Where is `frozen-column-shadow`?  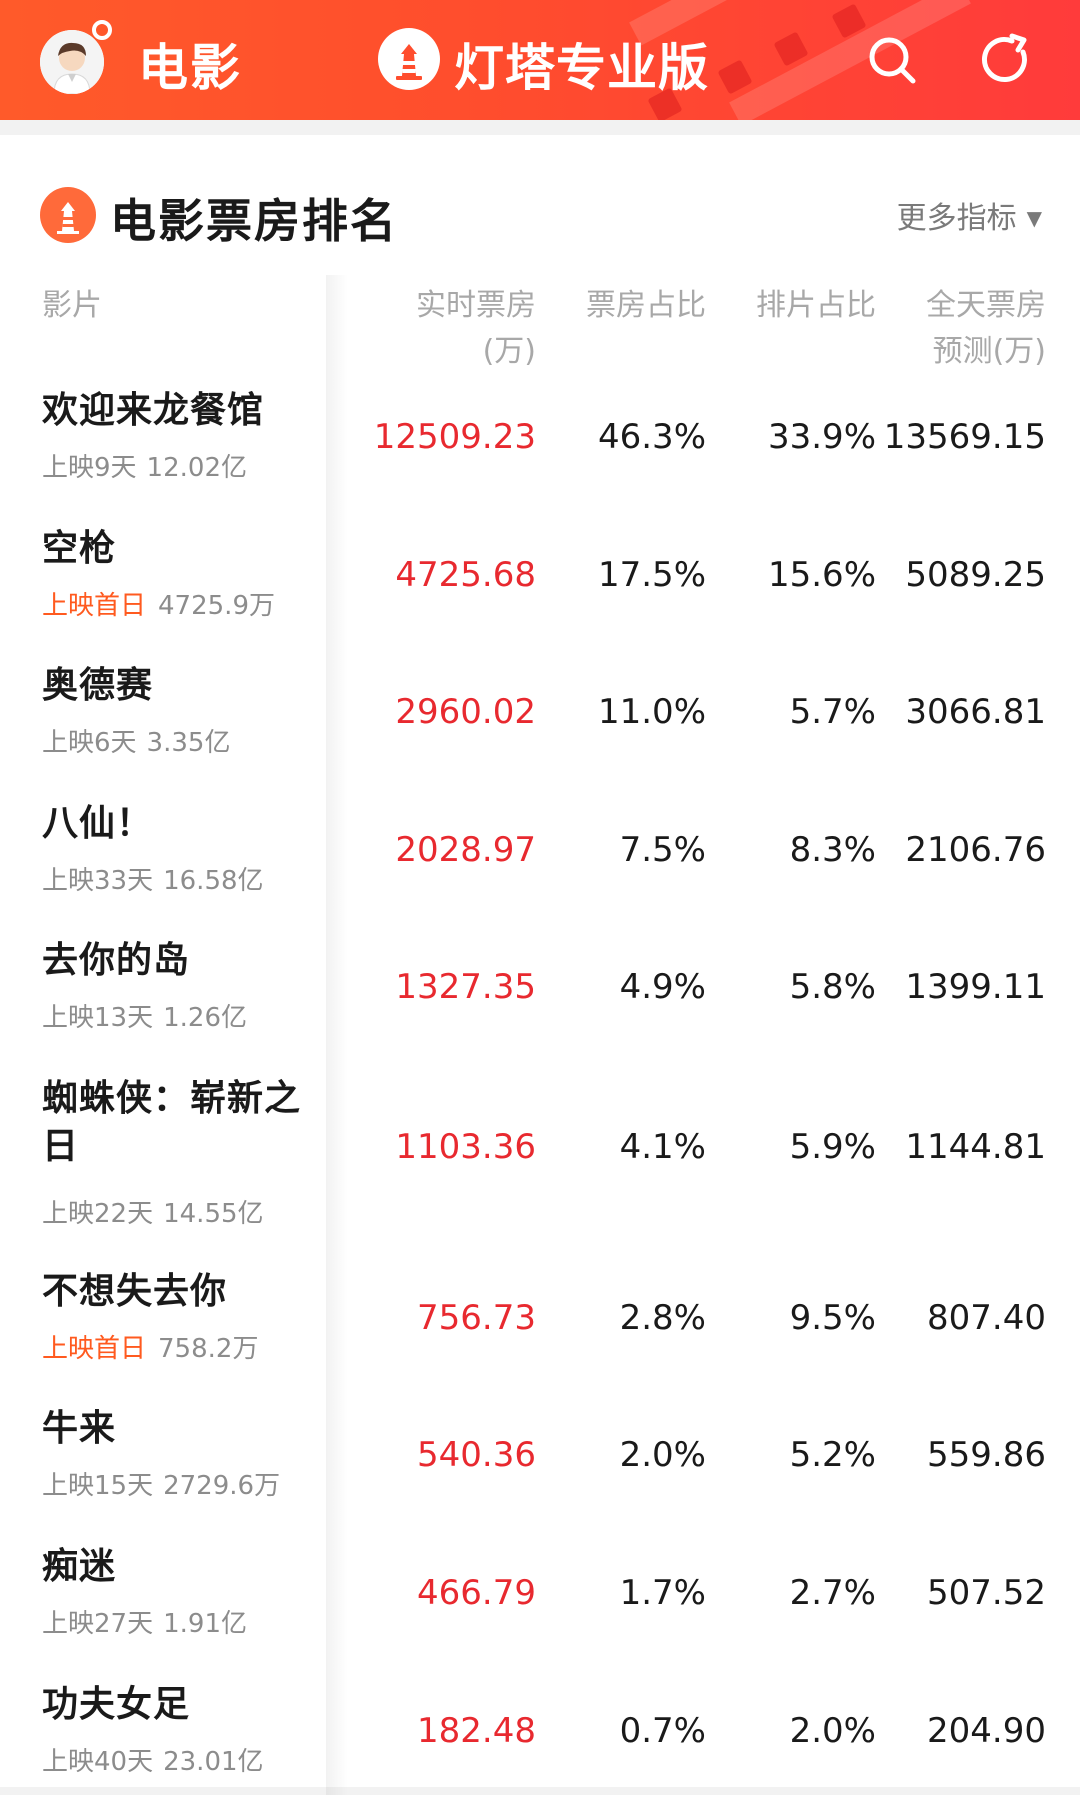
frozen-column-shadow is located at coordinates (337, 1035).